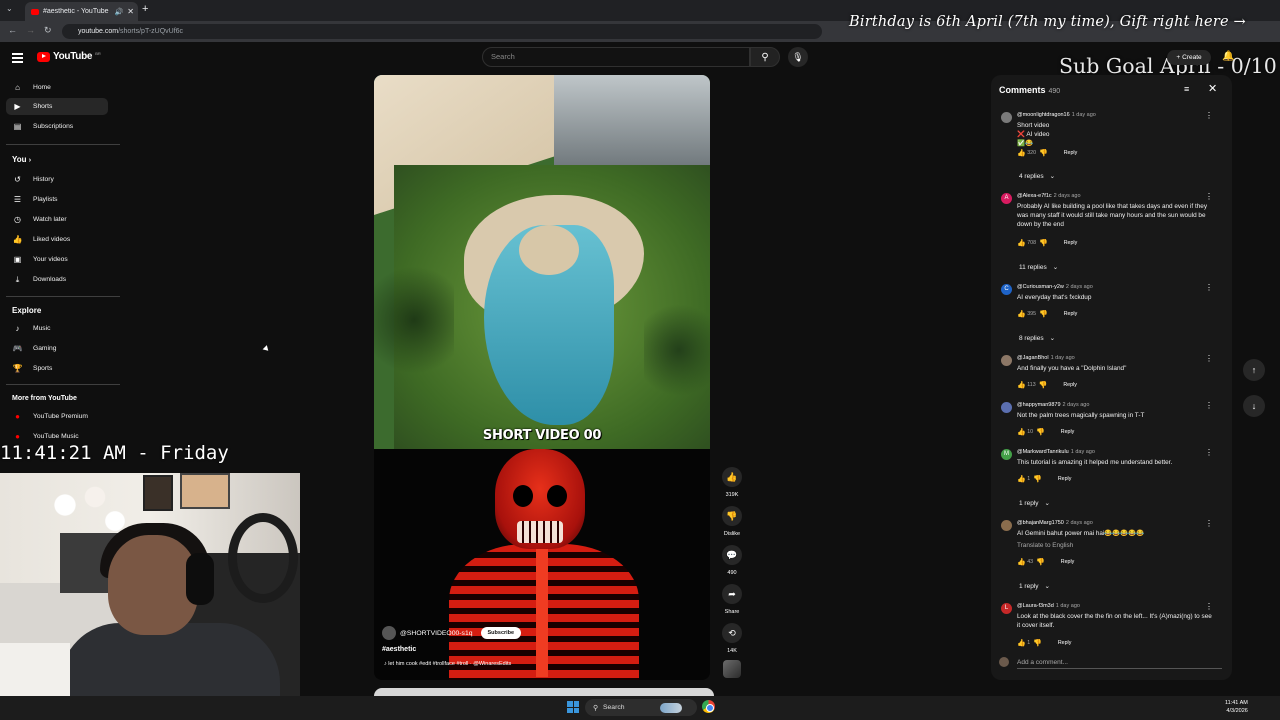  I want to click on remix-icon: ⟲, so click(732, 633).